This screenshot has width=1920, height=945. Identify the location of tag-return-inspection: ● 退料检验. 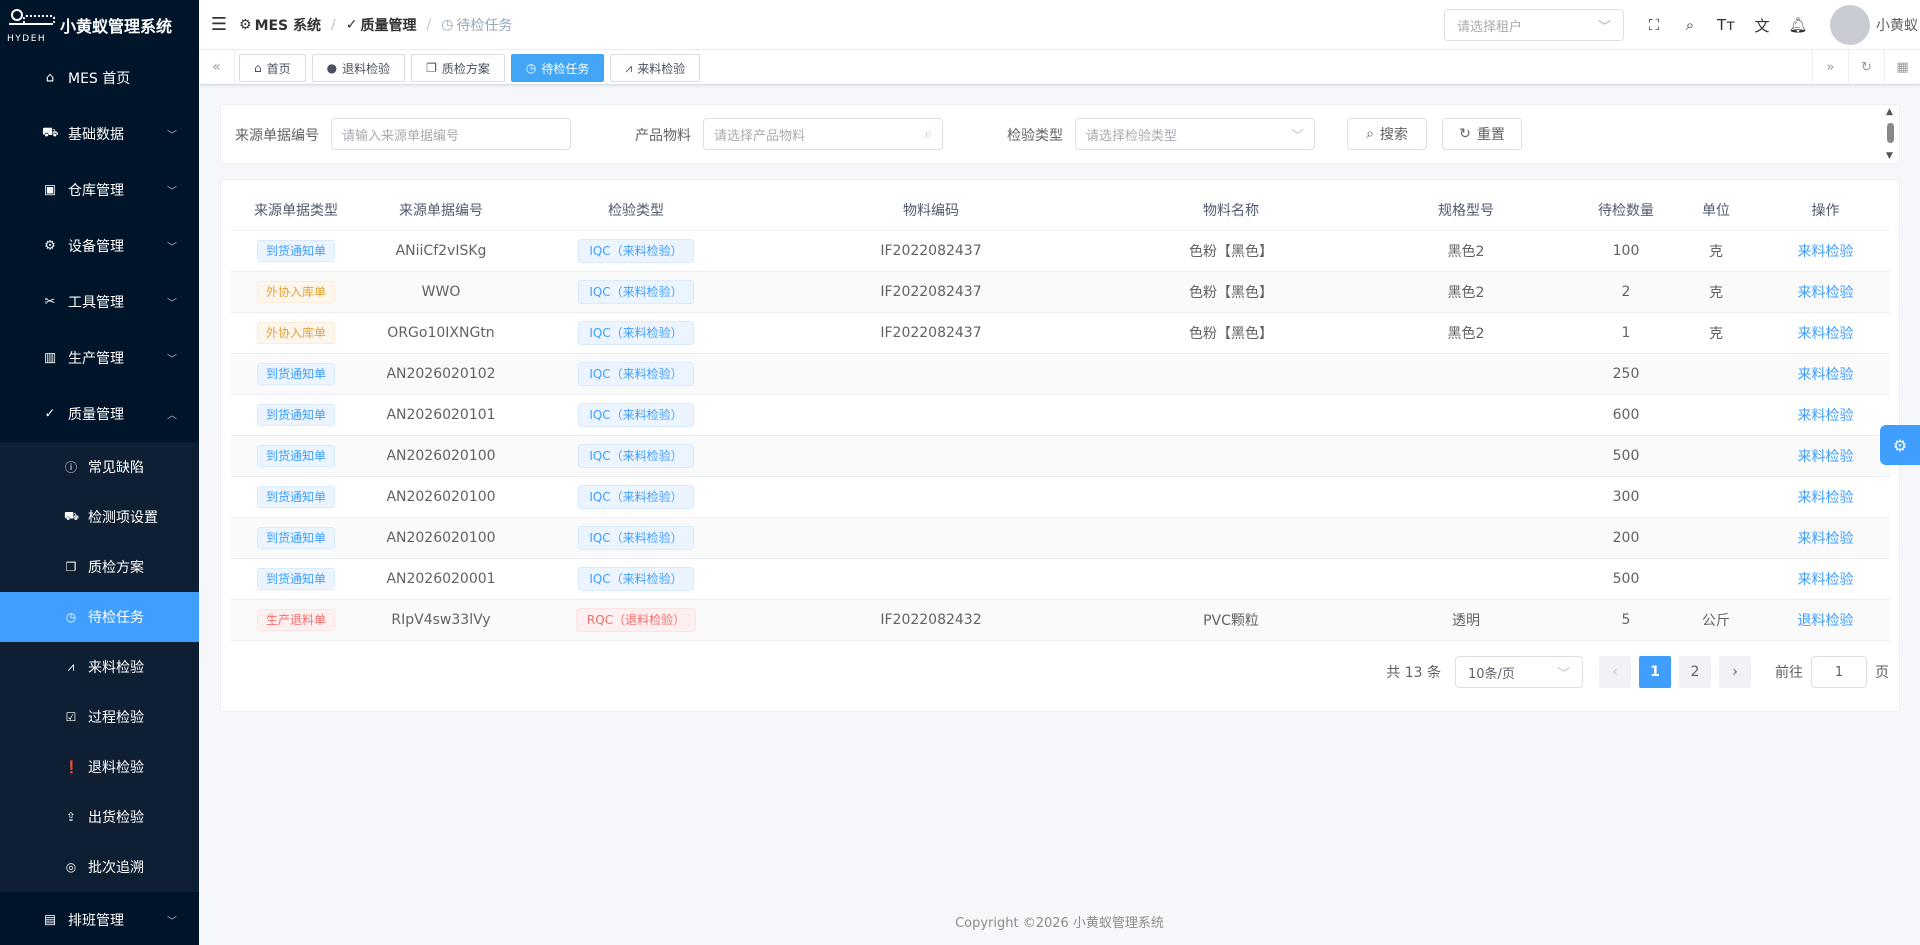
(358, 68).